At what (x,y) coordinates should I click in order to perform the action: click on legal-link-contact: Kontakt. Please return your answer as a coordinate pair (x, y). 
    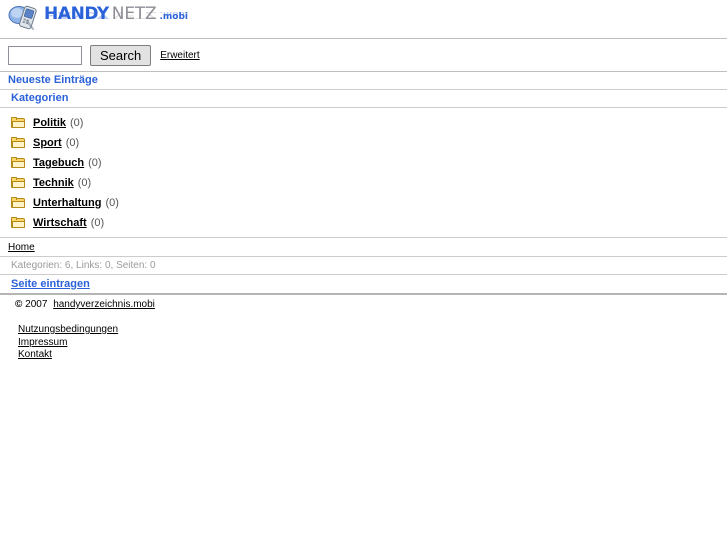
    Looking at the image, I should click on (35, 355).